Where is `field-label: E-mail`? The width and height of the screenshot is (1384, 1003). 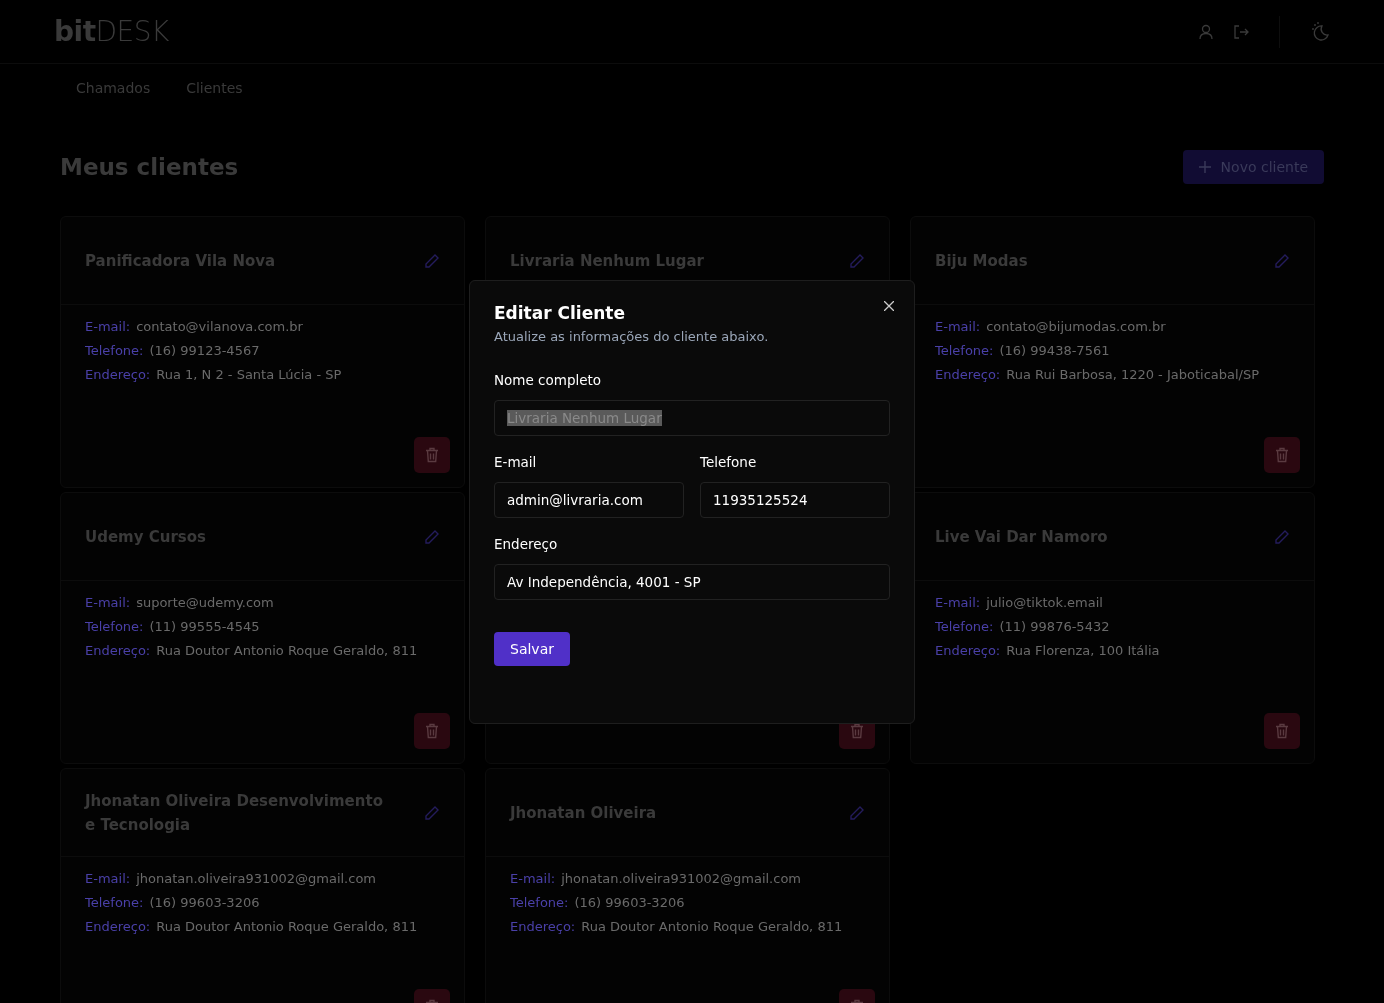
field-label: E-mail is located at coordinates (516, 462).